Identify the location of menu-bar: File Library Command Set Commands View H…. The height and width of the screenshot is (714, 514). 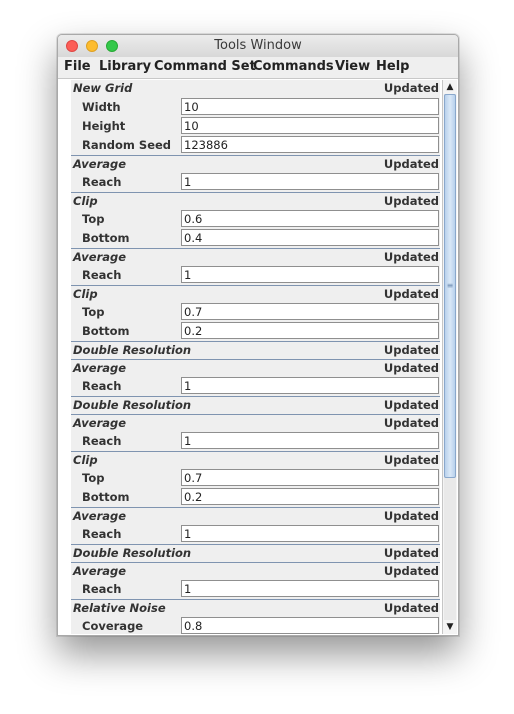
(258, 68).